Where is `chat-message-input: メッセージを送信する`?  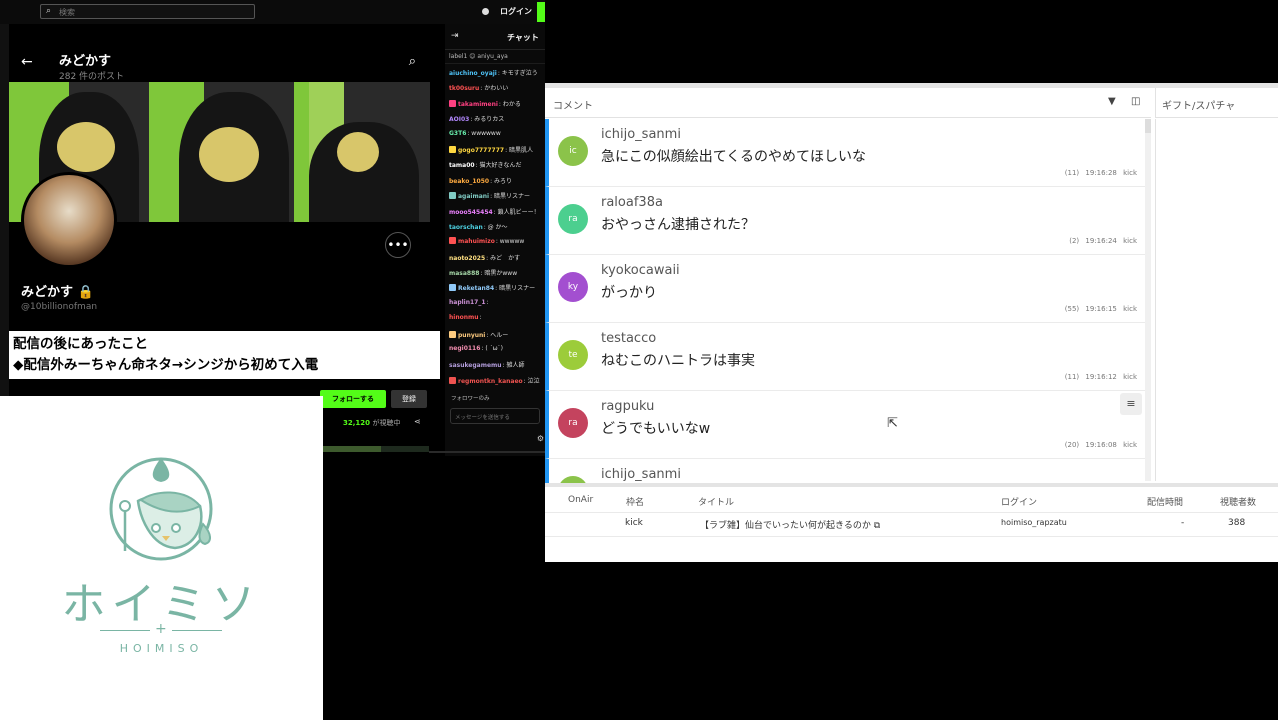
chat-message-input: メッセージを送信する is located at coordinates (495, 416).